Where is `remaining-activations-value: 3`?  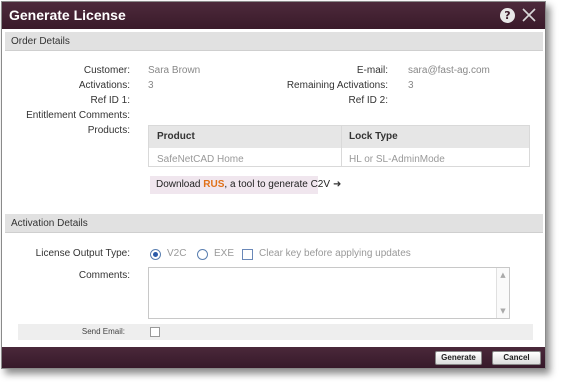 remaining-activations-value: 3 is located at coordinates (411, 85).